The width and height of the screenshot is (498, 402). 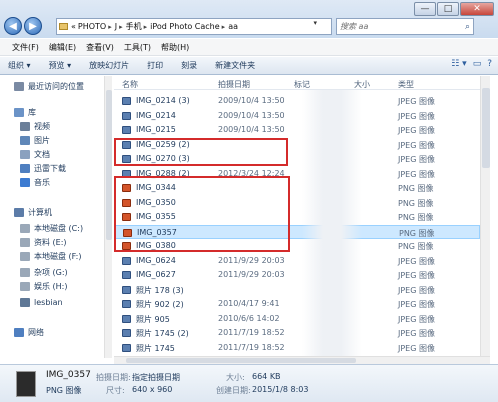 What do you see at coordinates (130, 84) in the screenshot?
I see `column-name: 名称` at bounding box center [130, 84].